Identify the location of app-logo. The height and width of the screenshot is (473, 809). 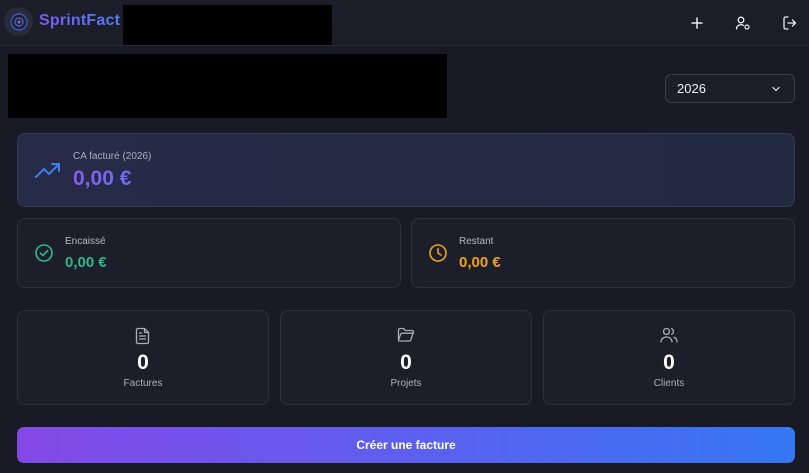
(18, 21).